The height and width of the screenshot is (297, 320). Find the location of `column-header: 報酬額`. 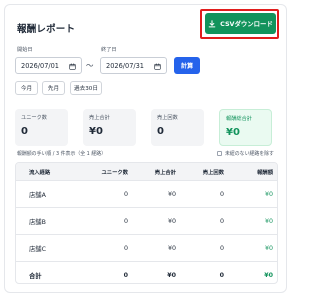

column-header: 報酬額 is located at coordinates (253, 172).